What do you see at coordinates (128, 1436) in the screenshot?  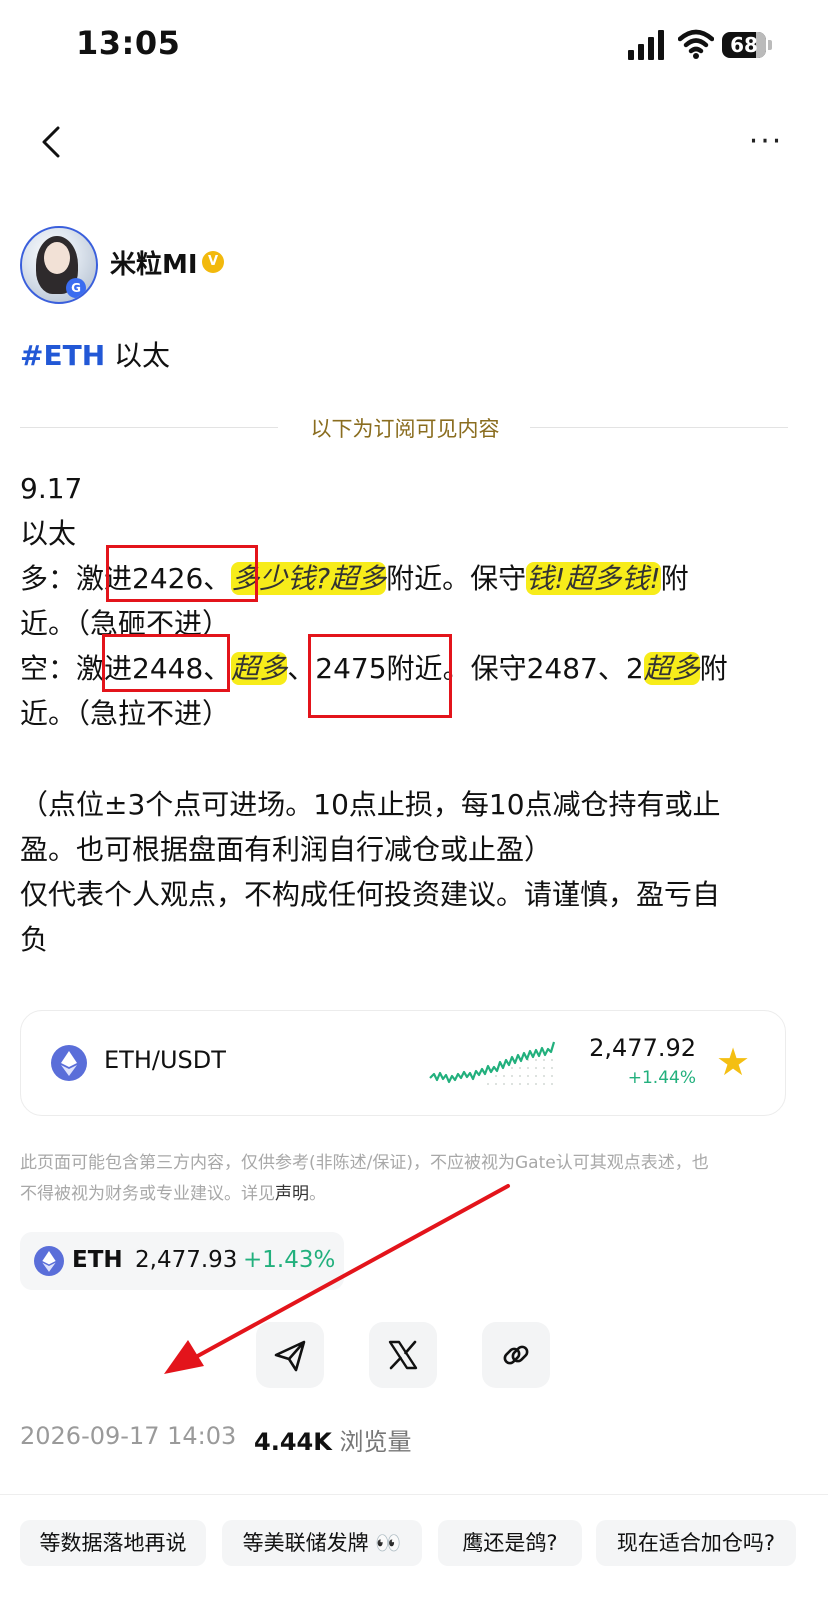 I see `post-timestamp: 2026-09-17 14:03` at bounding box center [128, 1436].